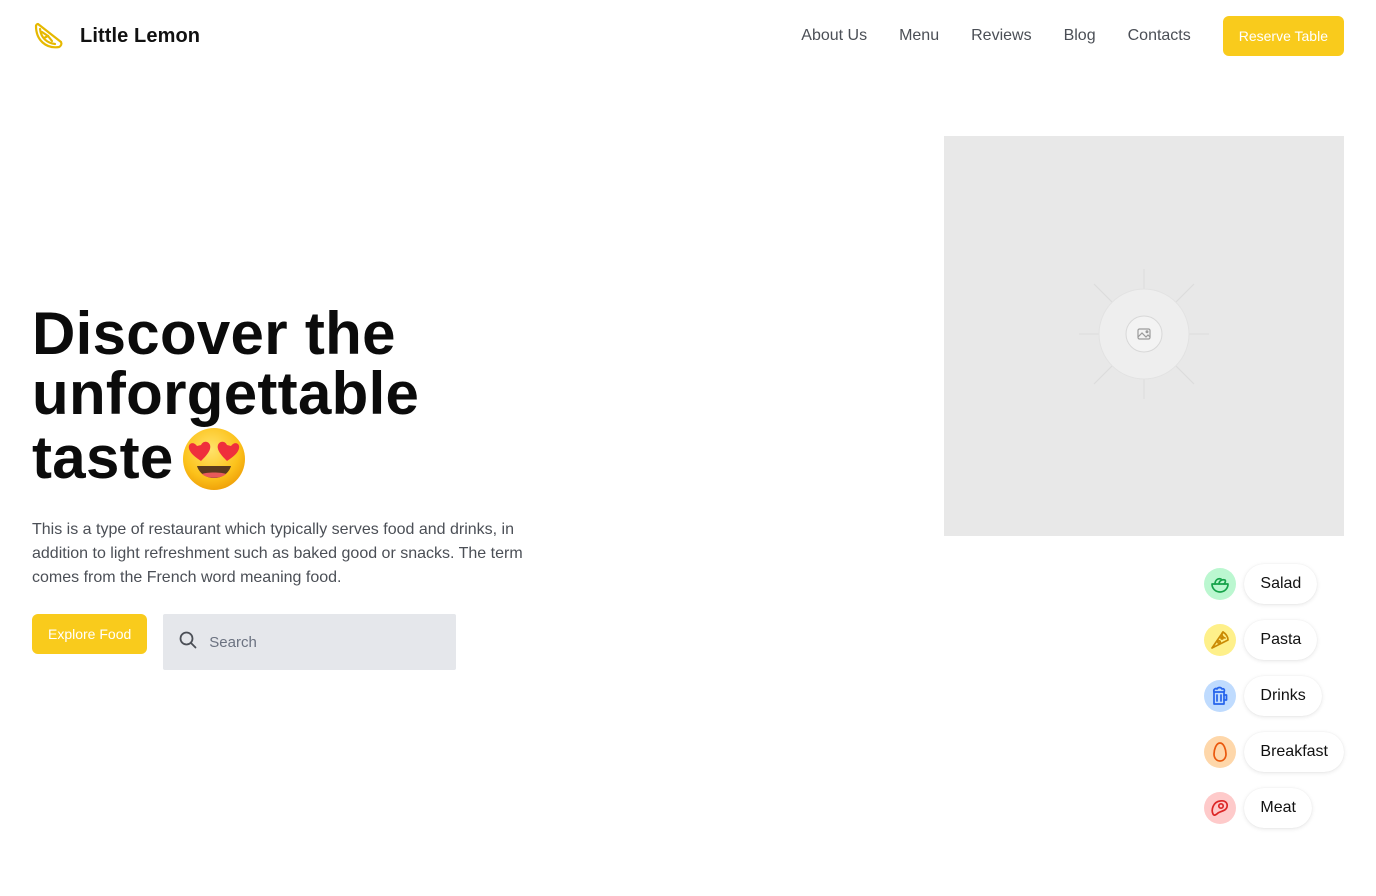 This screenshot has width=1376, height=896. I want to click on image-placeholder-icon, so click(1144, 336).